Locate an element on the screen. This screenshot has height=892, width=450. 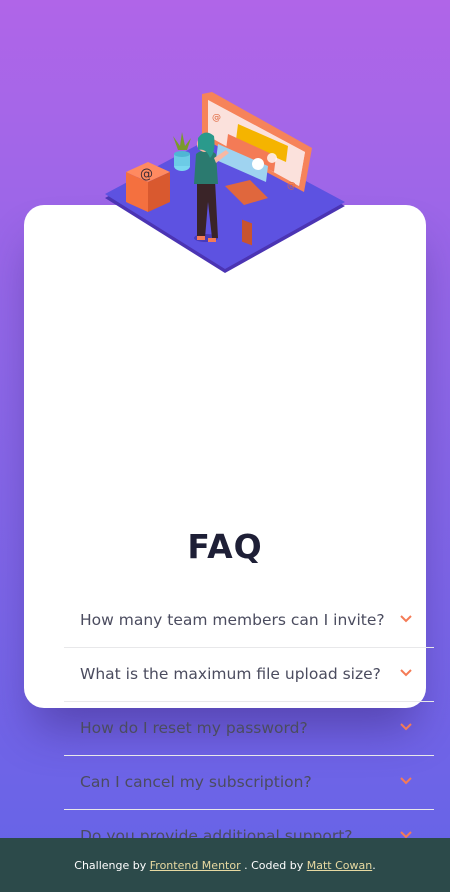
faq-question: What is the maximum file upload size? is located at coordinates (230, 674).